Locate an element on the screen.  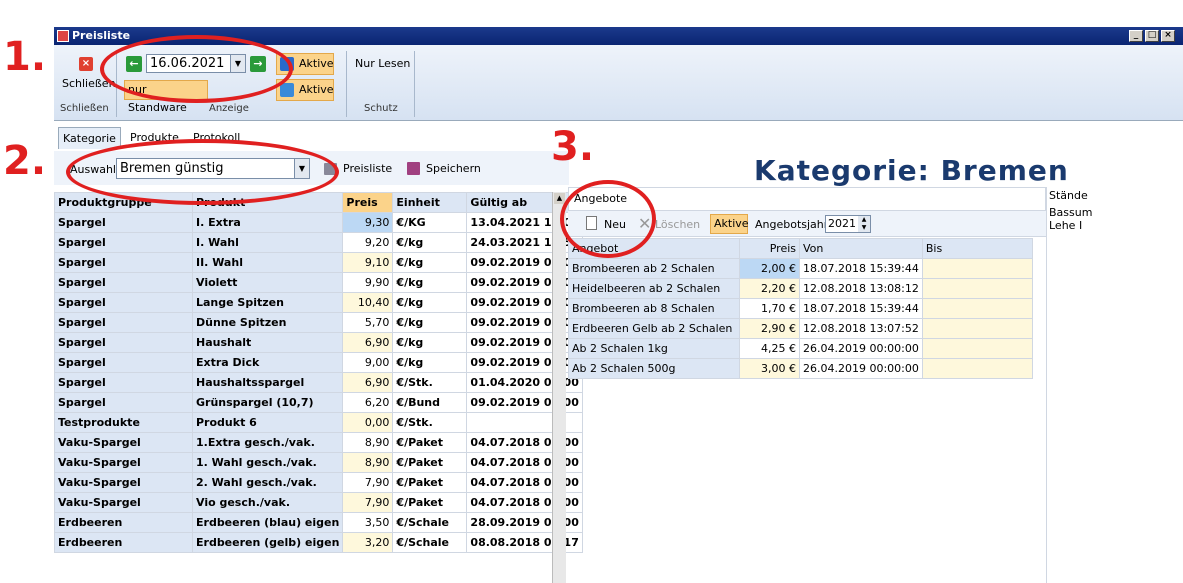
cell-von: 18.07.2018 15:39:44 is located at coordinates (861, 268).